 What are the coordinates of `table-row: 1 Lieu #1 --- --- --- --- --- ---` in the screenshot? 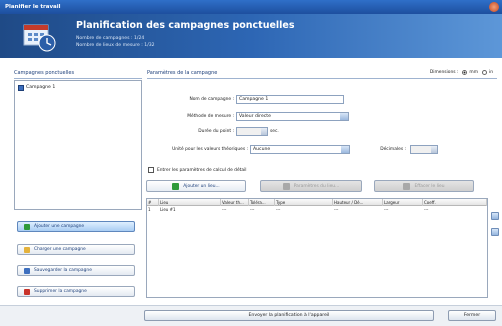 It's located at (317, 209).